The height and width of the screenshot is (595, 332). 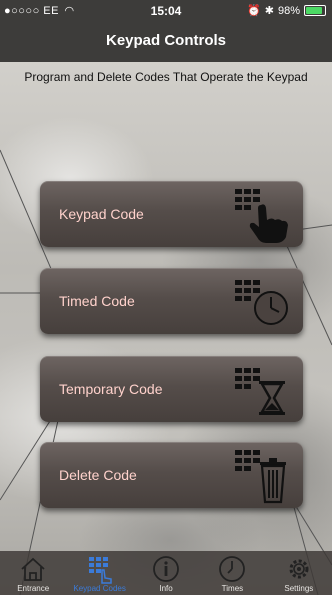 What do you see at coordinates (315, 10) in the screenshot?
I see `battery-icon` at bounding box center [315, 10].